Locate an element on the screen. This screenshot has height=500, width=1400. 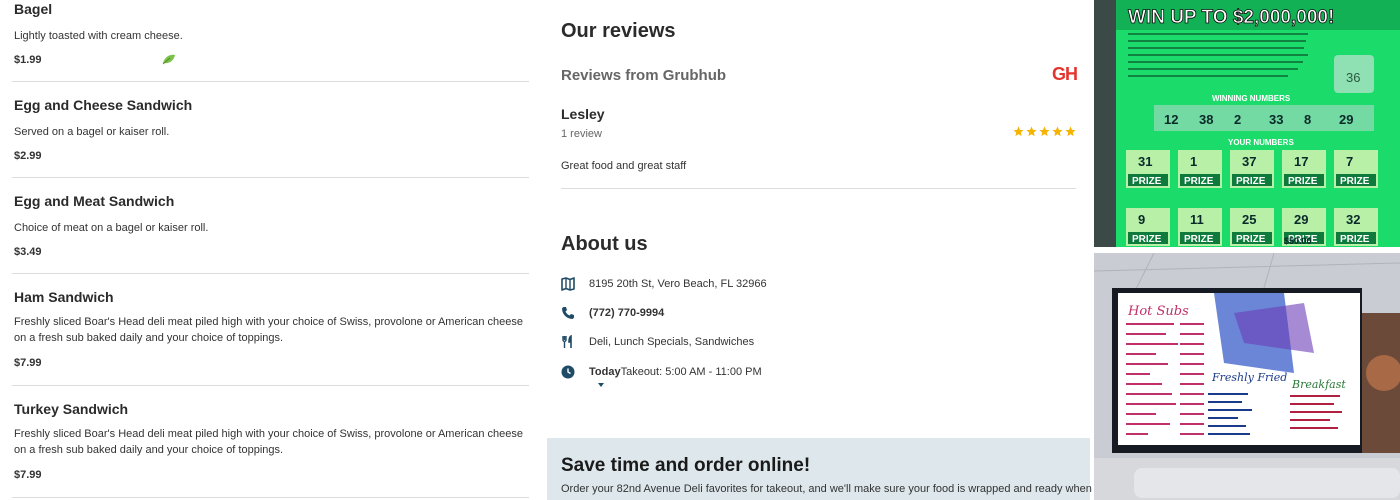
menu-board-image: Hot Subs Freshly Fried Breakfast is located at coordinates (1247, 376).